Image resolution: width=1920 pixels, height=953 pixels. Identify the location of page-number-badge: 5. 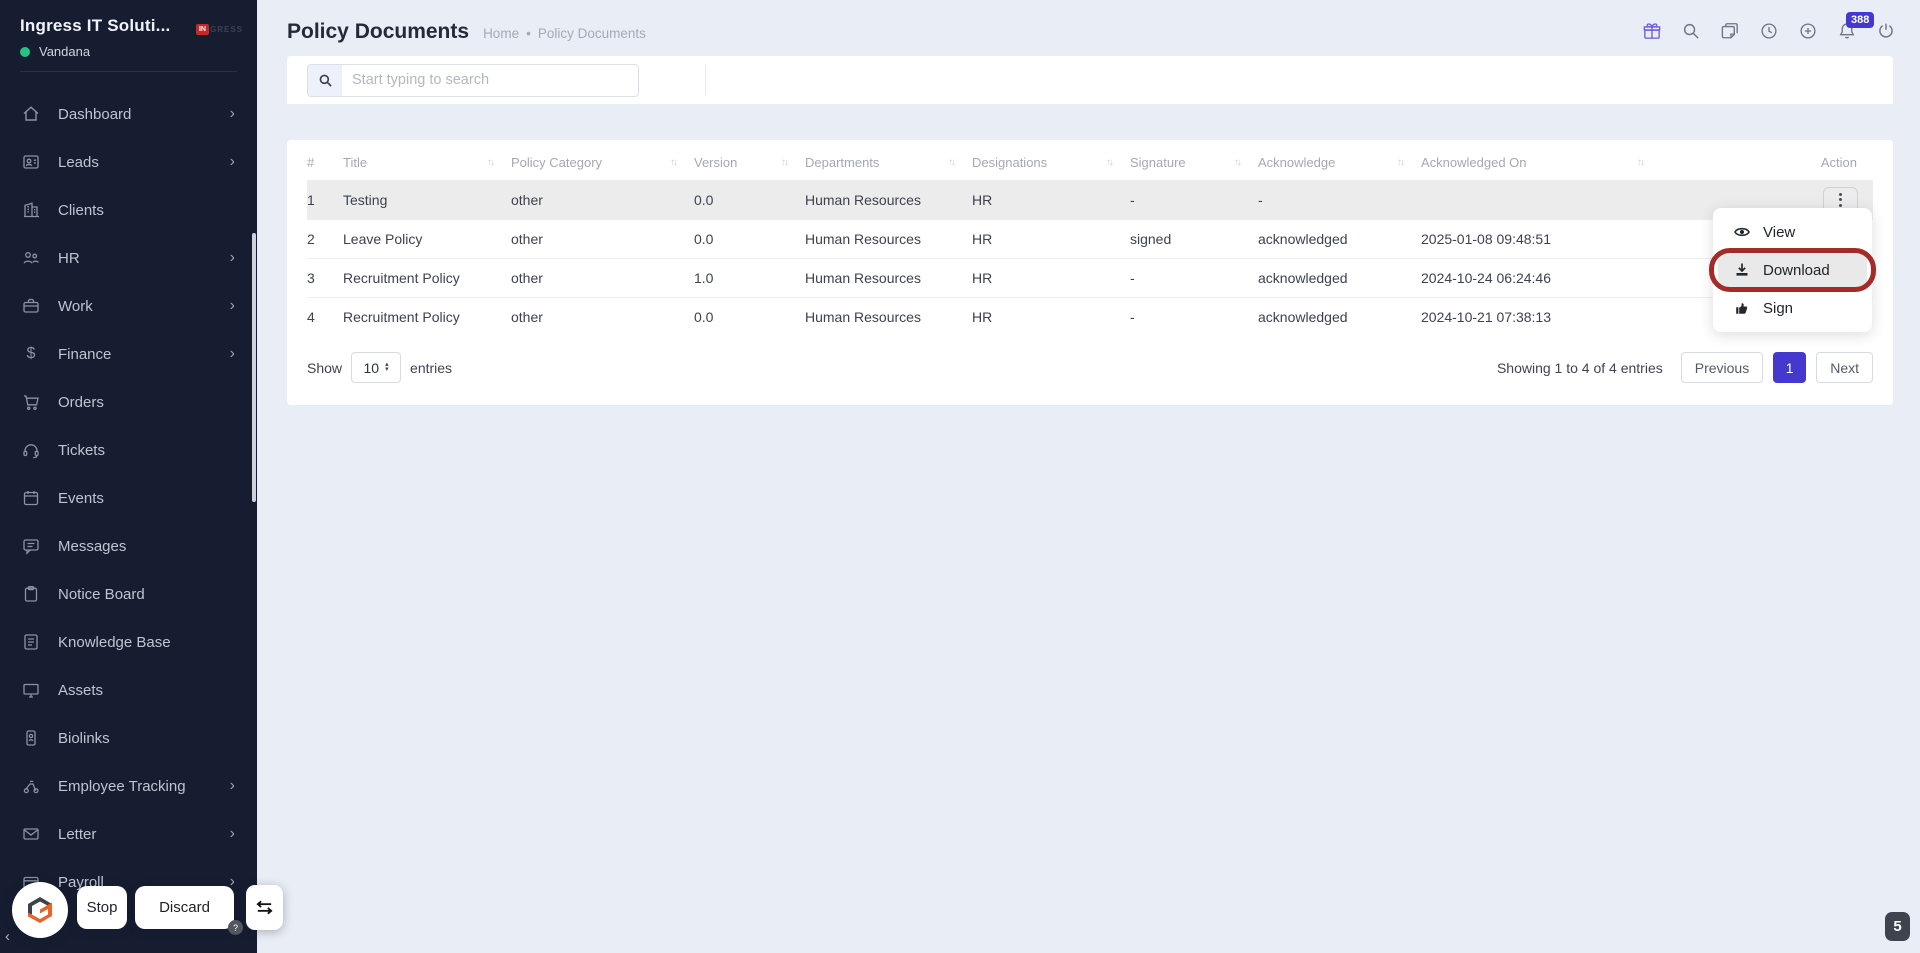
(1897, 926).